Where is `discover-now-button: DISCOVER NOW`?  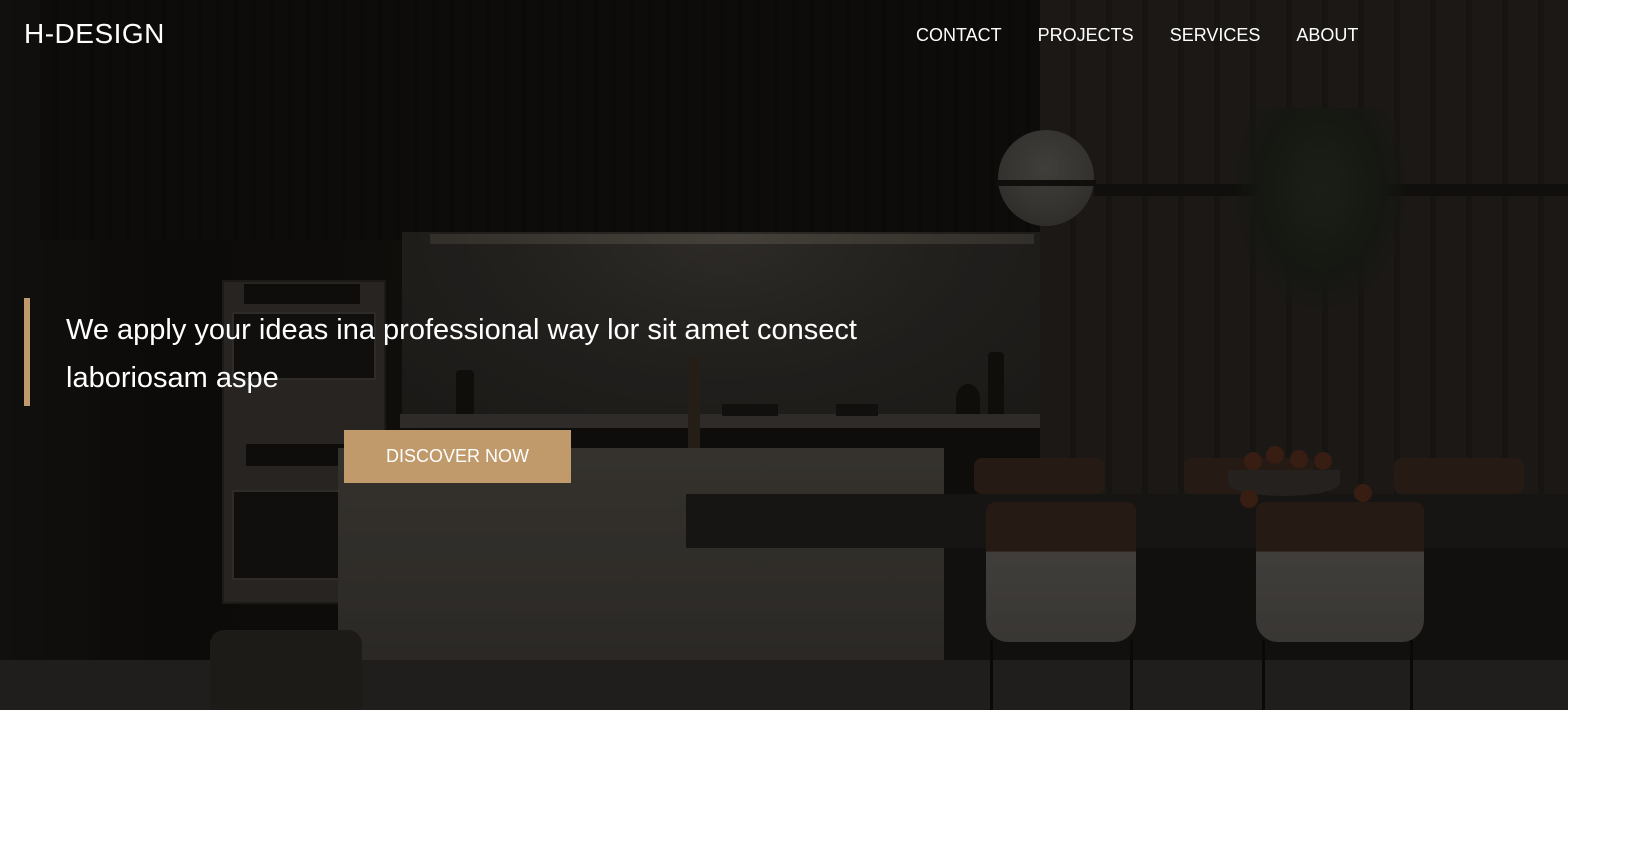 discover-now-button: DISCOVER NOW is located at coordinates (457, 456).